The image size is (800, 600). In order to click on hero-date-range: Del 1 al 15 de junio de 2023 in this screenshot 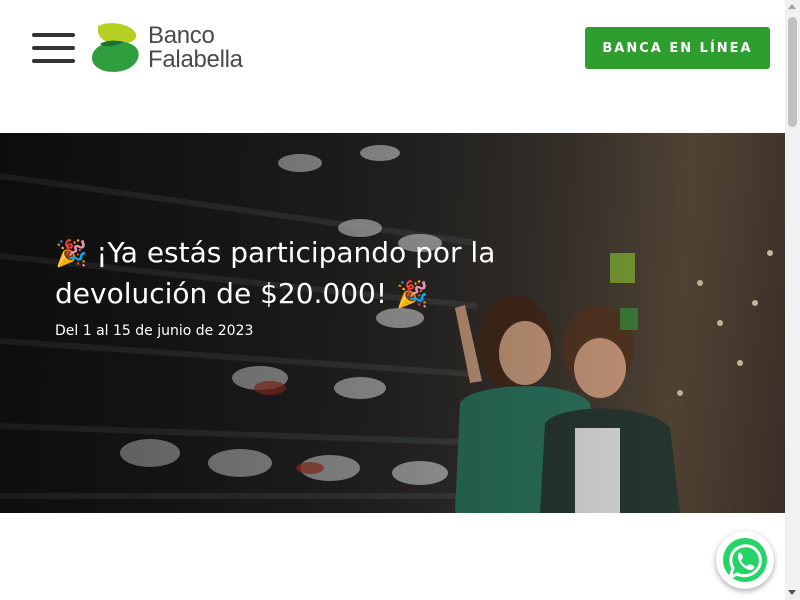, I will do `click(154, 331)`.